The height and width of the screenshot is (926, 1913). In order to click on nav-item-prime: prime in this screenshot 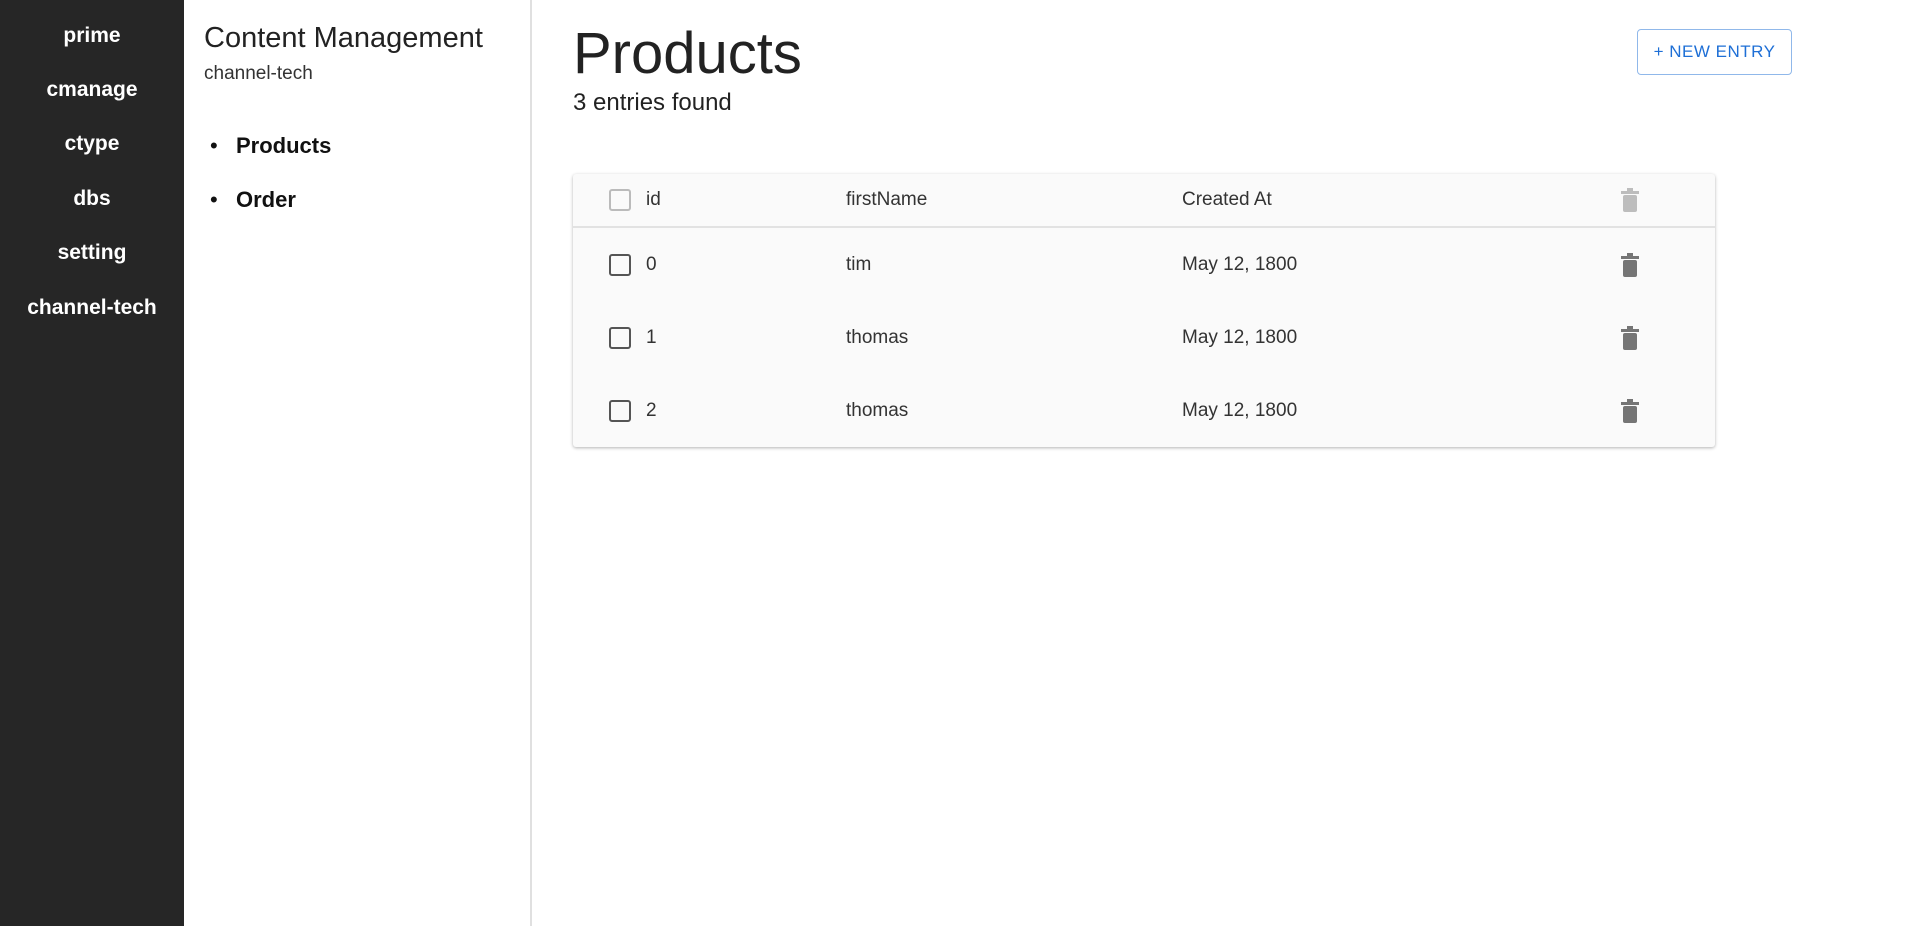, I will do `click(92, 36)`.